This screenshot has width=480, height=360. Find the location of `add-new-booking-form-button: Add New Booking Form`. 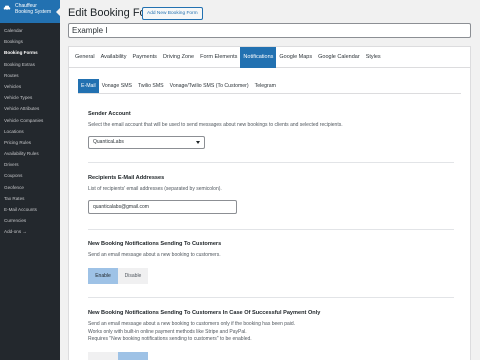

add-new-booking-form-button: Add New Booking Form is located at coordinates (172, 13).